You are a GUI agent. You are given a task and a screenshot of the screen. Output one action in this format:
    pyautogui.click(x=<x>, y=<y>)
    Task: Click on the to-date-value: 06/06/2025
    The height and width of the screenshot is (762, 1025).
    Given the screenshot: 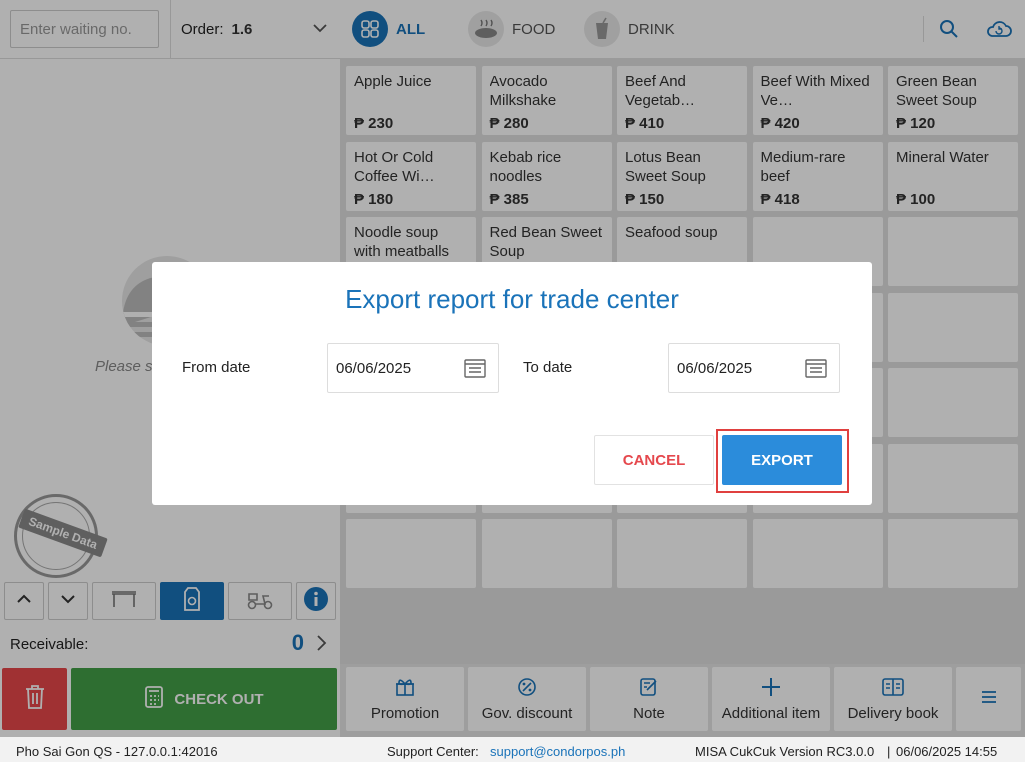 What is the action you would take?
    pyautogui.click(x=715, y=368)
    